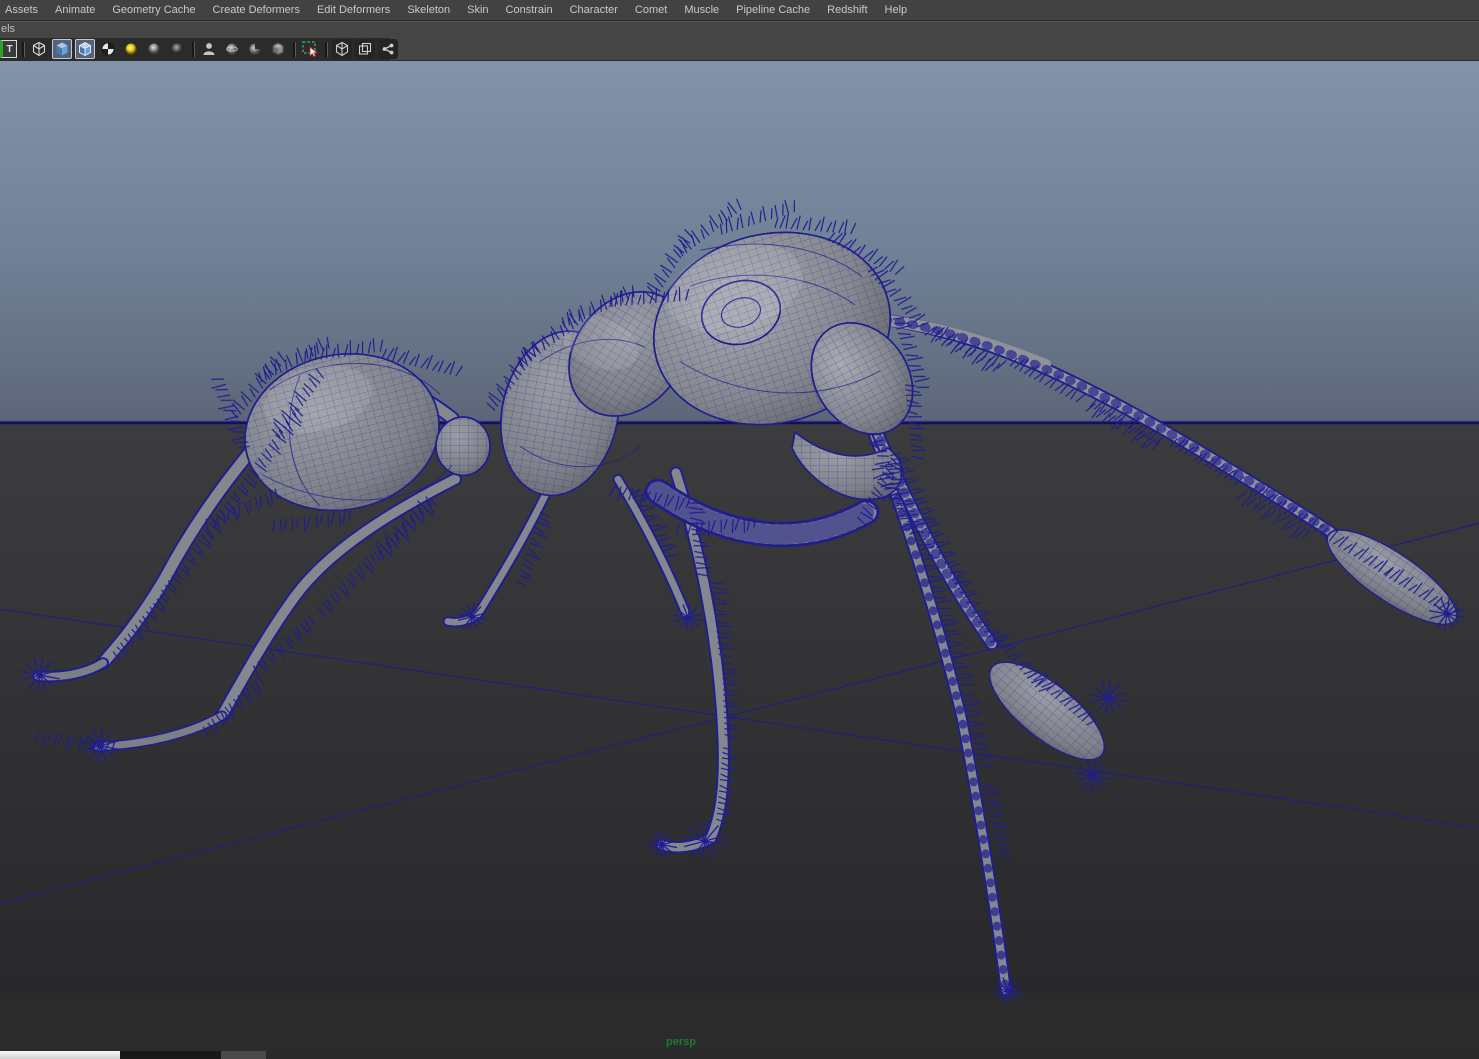 The height and width of the screenshot is (1059, 1479). I want to click on time-slider-strip, so click(739, 1055).